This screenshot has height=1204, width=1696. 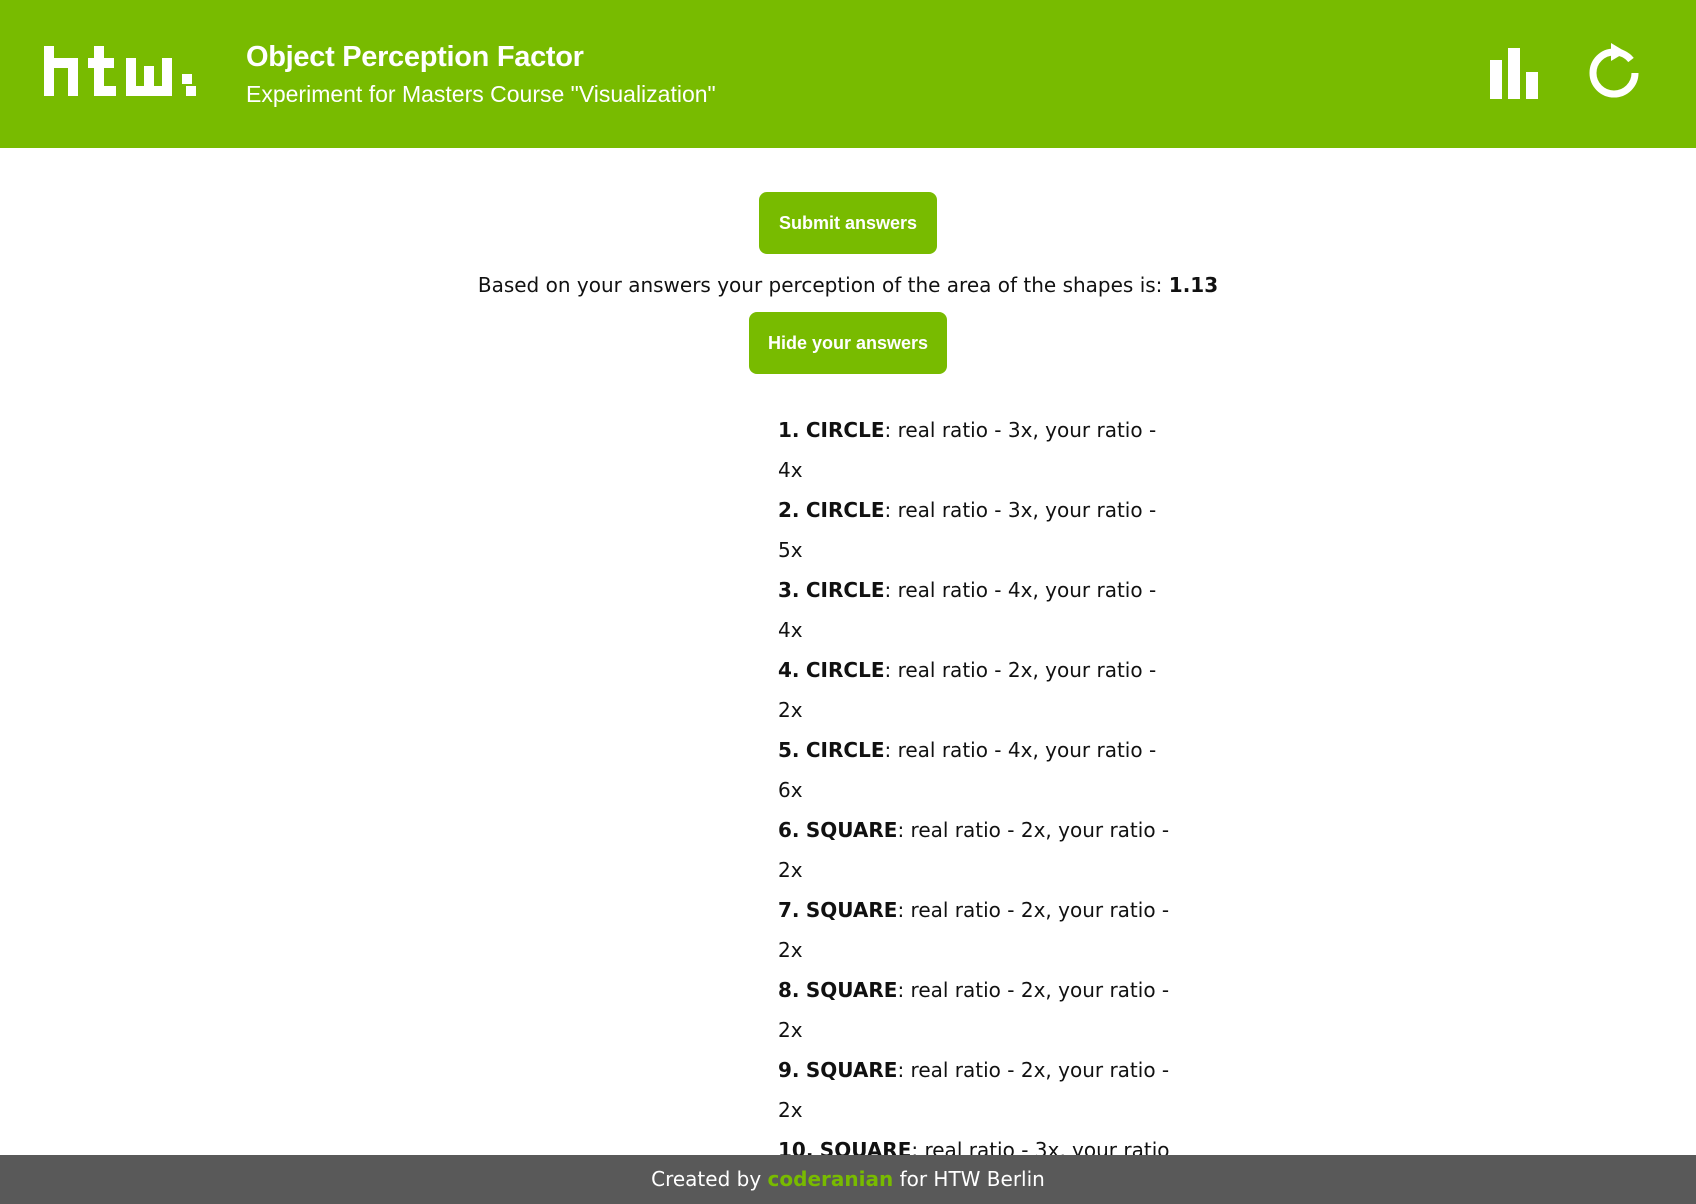 I want to click on answer-number: 2., so click(x=789, y=510).